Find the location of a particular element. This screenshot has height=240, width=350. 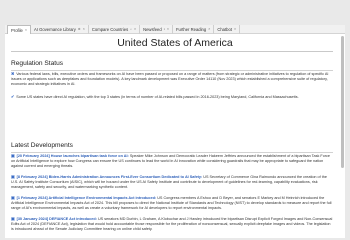

tab-compare-countries: Compare Countries ⌕ × is located at coordinates (115, 29).